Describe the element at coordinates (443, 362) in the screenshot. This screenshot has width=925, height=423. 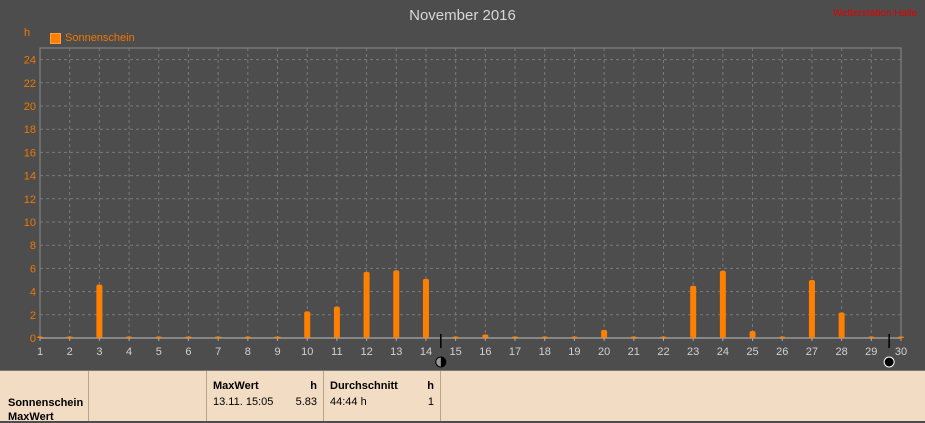
I see `moon-phase-half-shade` at that location.